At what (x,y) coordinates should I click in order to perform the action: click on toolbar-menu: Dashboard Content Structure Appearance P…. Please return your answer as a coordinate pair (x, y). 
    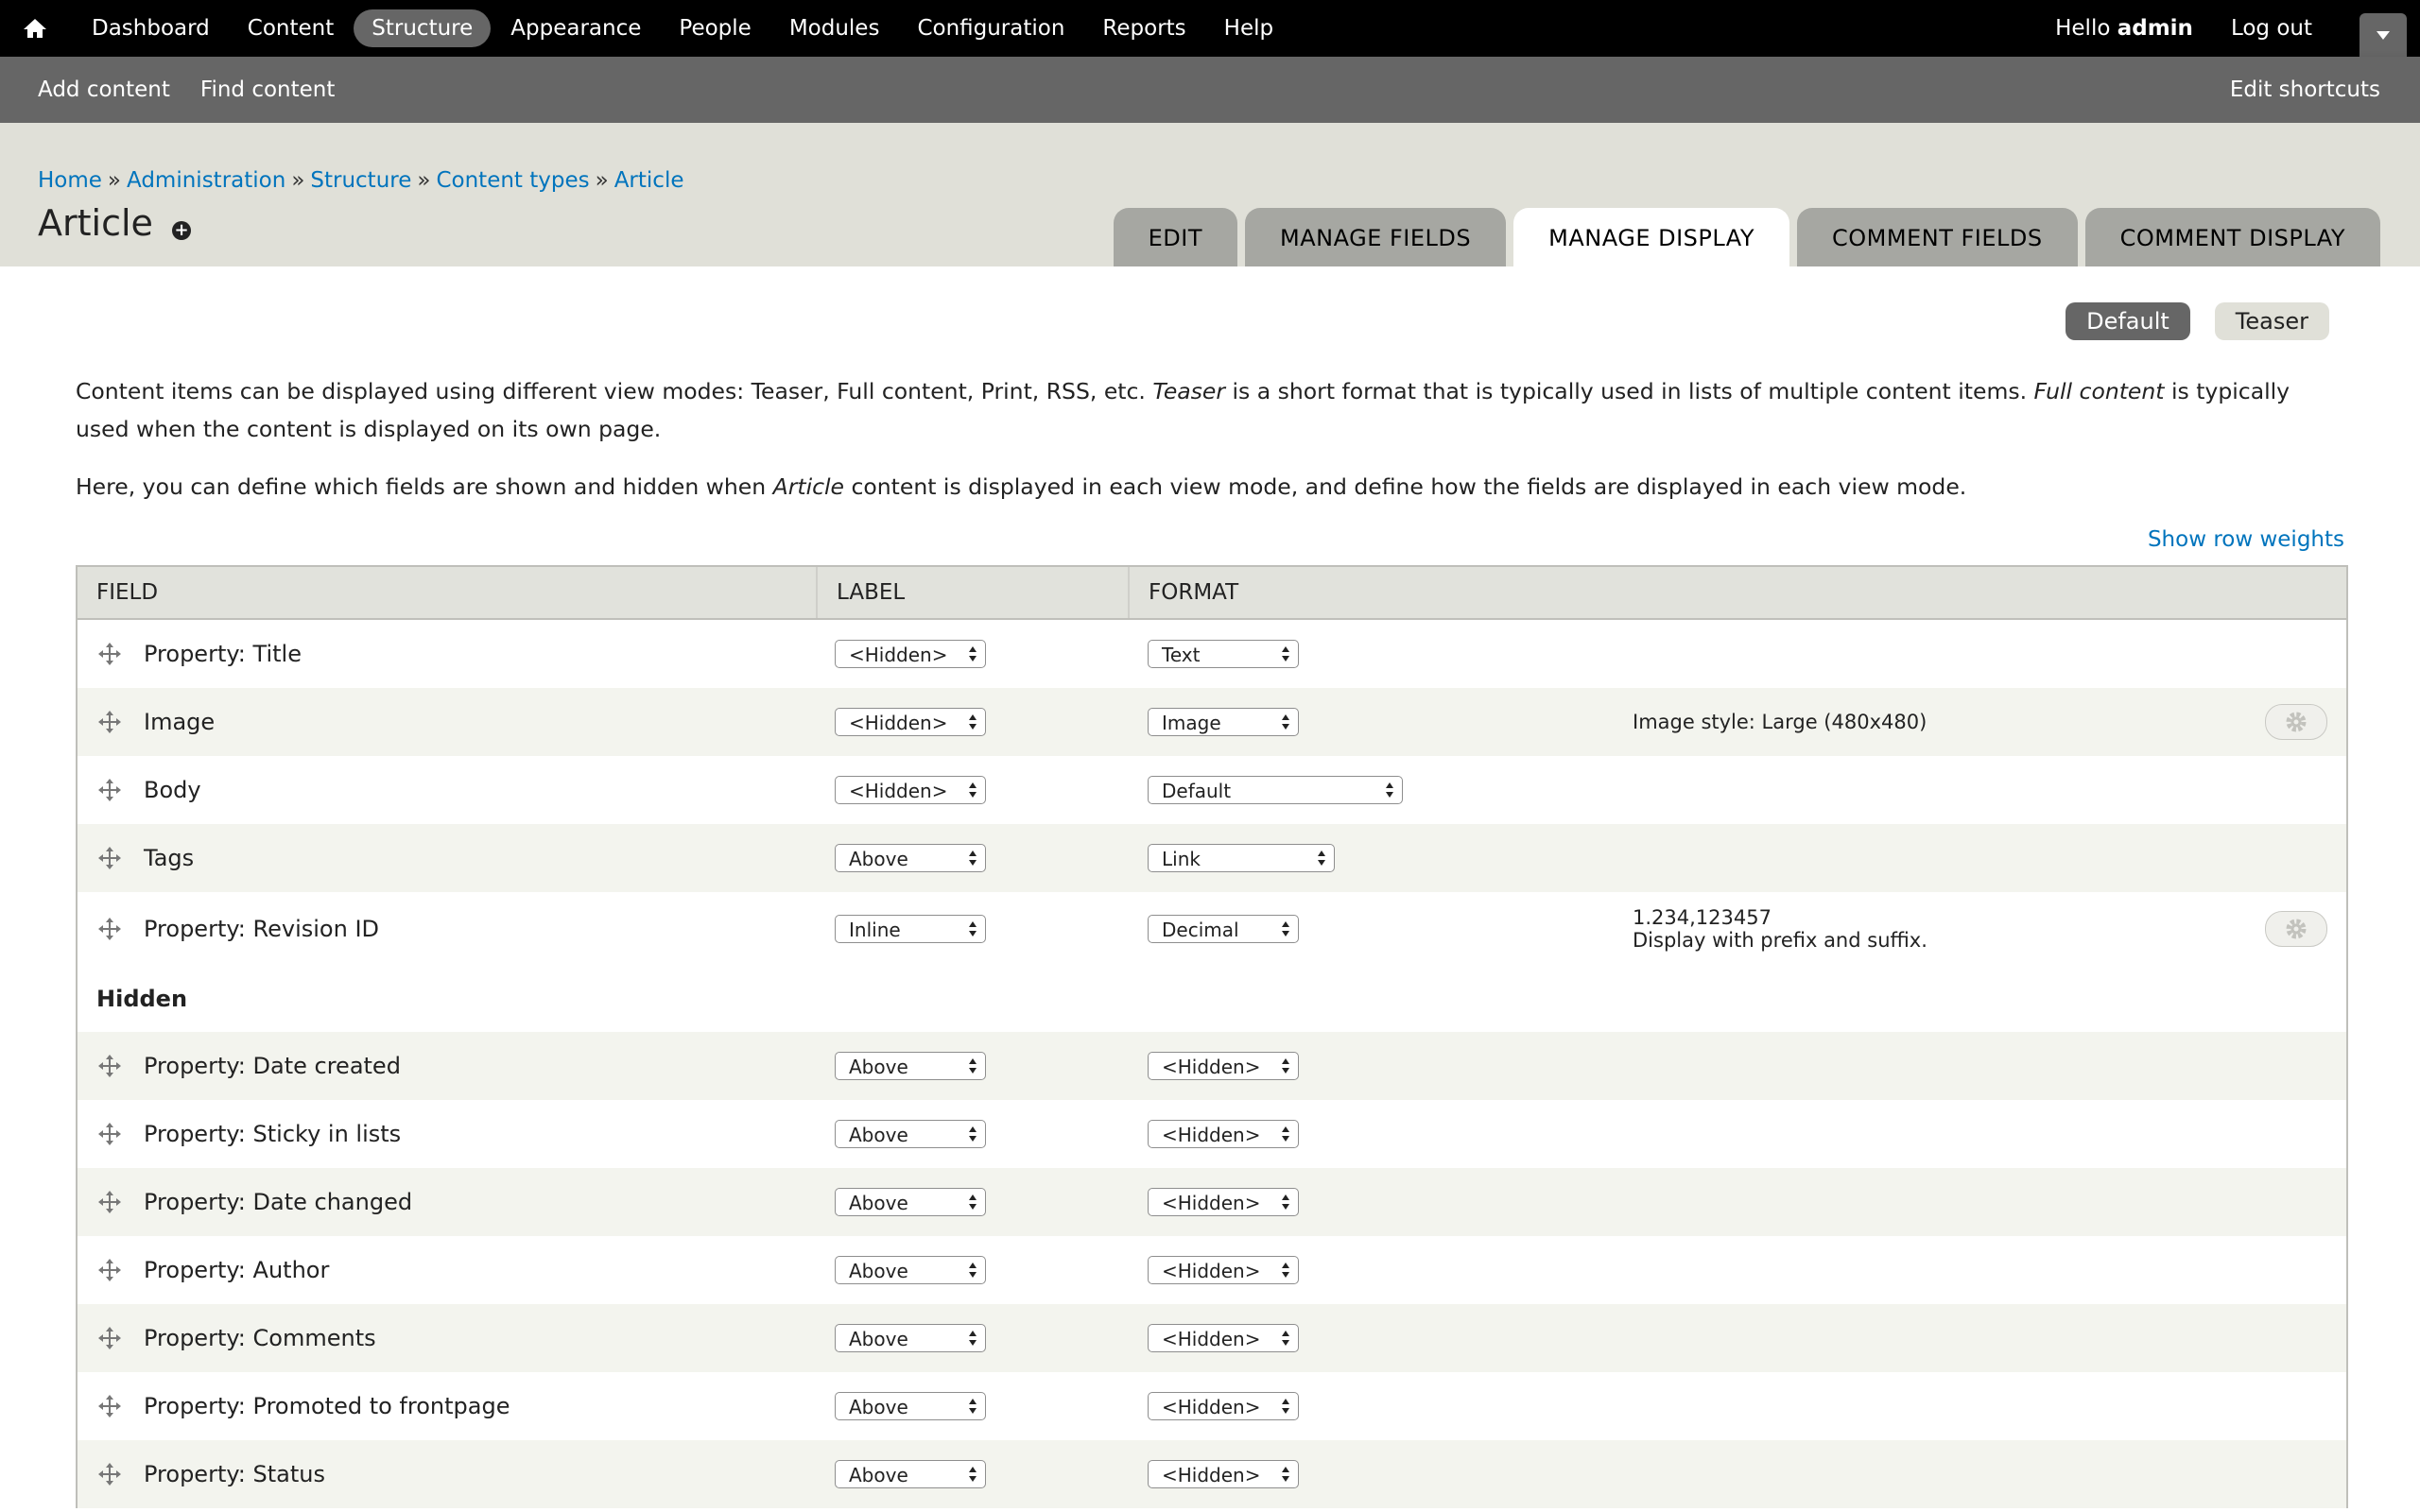
    Looking at the image, I should click on (683, 28).